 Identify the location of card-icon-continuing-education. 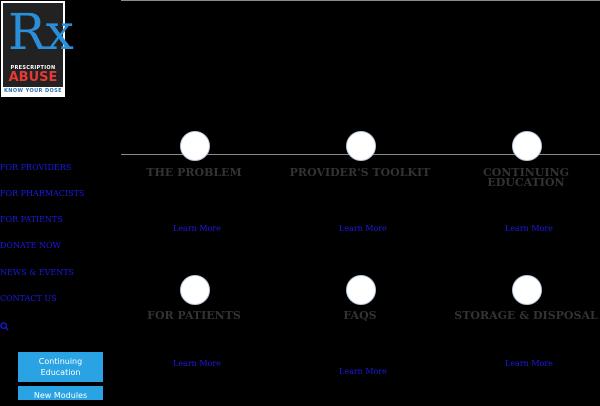
(527, 146).